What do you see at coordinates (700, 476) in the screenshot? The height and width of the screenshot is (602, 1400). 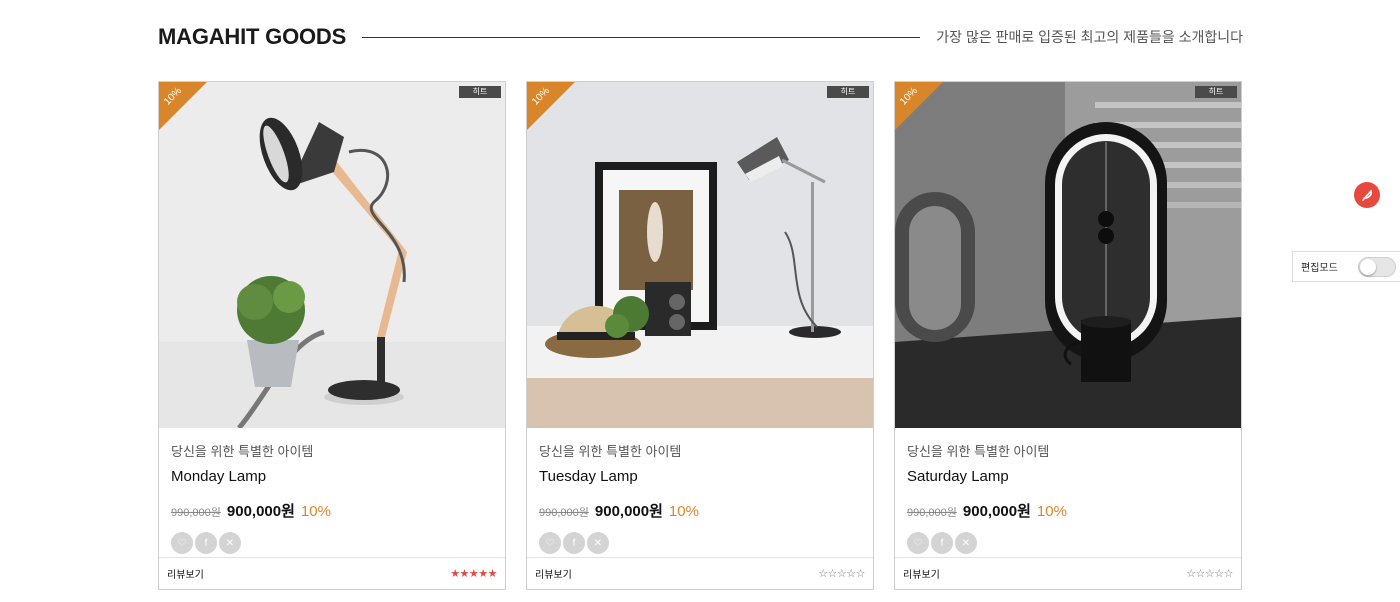 I see `product-name: Tuesday Lamp` at bounding box center [700, 476].